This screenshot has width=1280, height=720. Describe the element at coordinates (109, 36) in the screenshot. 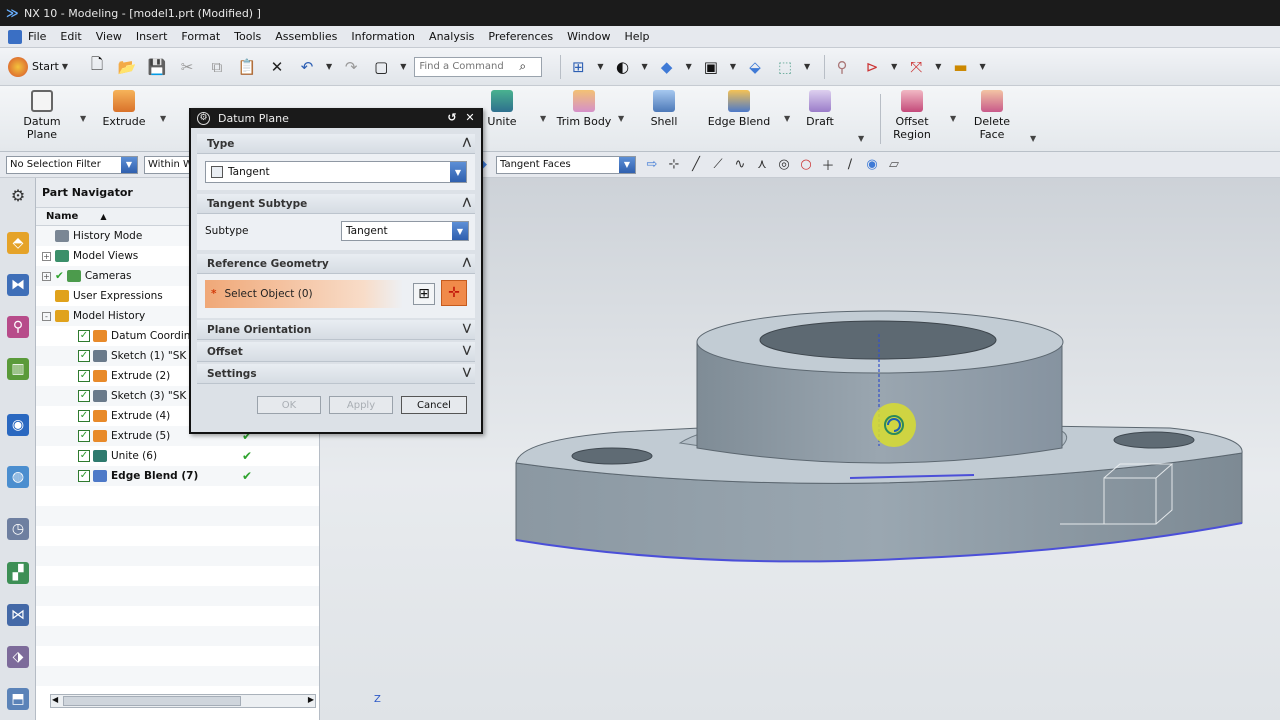

I see `menu-view: View` at that location.